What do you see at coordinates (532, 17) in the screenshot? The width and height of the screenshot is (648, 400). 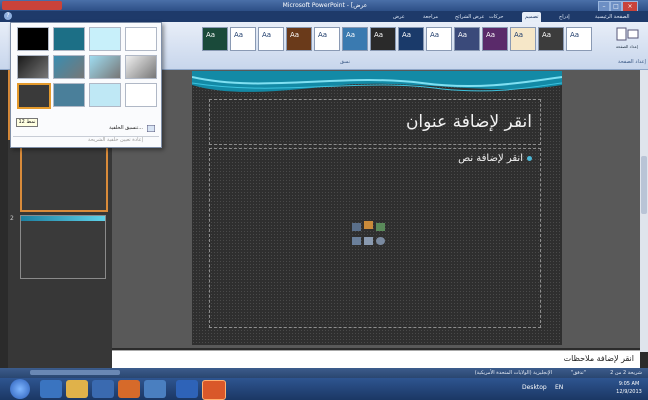 I see `tab-2: تصميم` at bounding box center [532, 17].